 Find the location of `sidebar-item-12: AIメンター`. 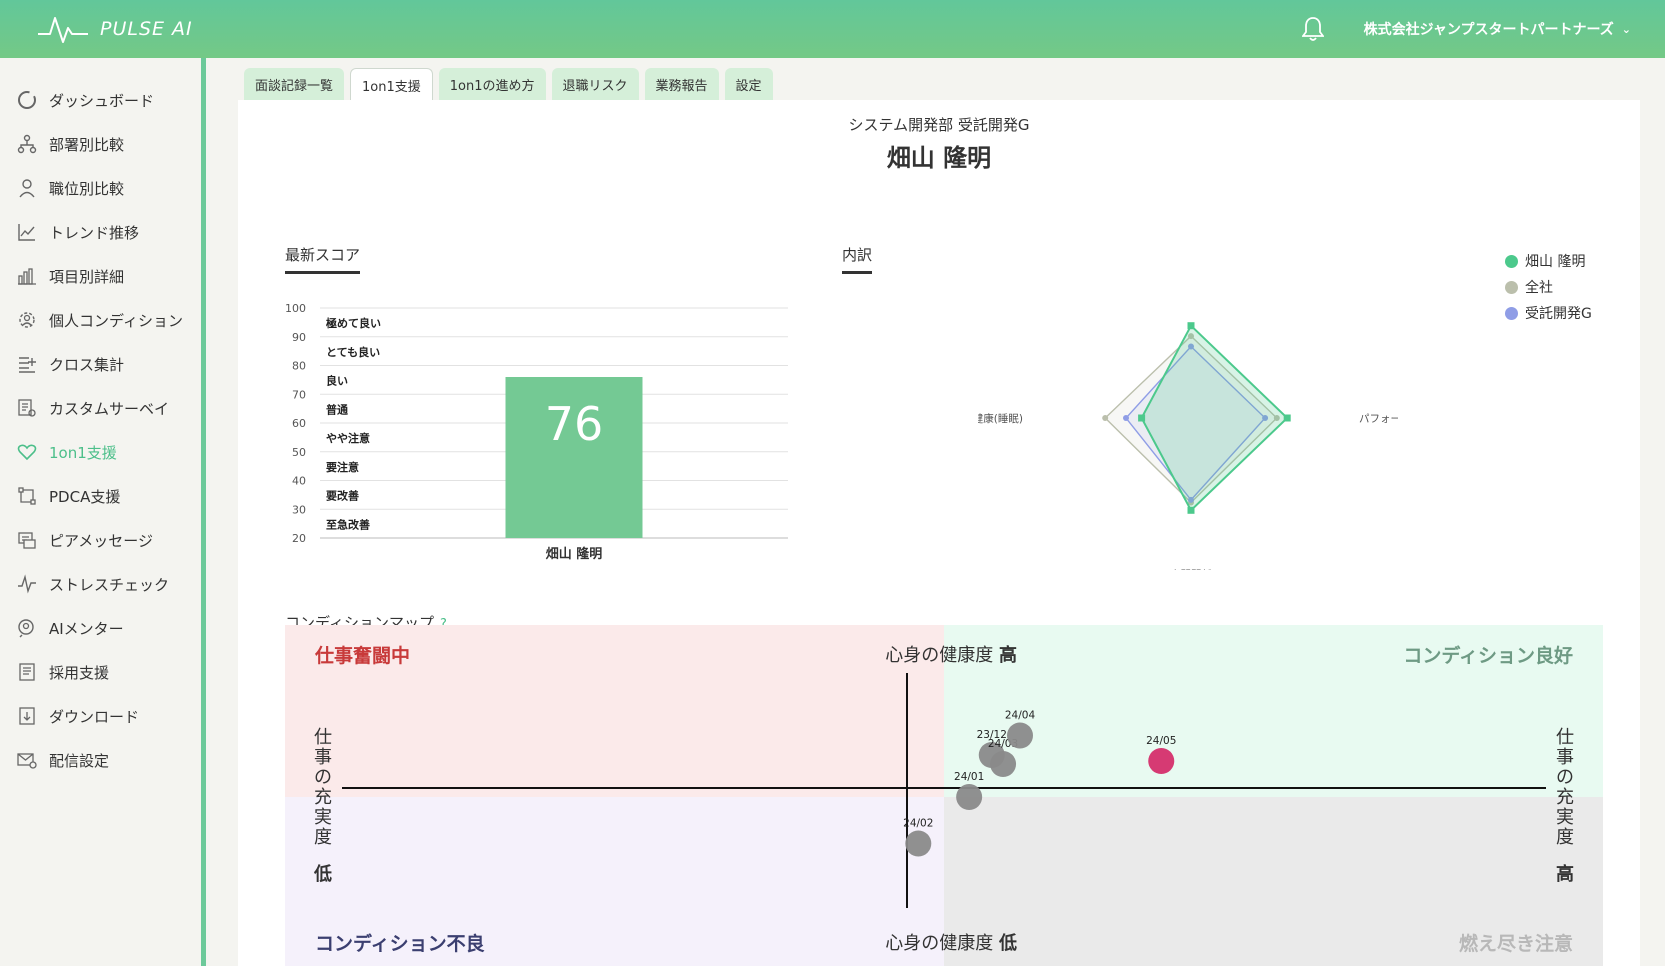

sidebar-item-12: AIメンター is located at coordinates (100, 628).